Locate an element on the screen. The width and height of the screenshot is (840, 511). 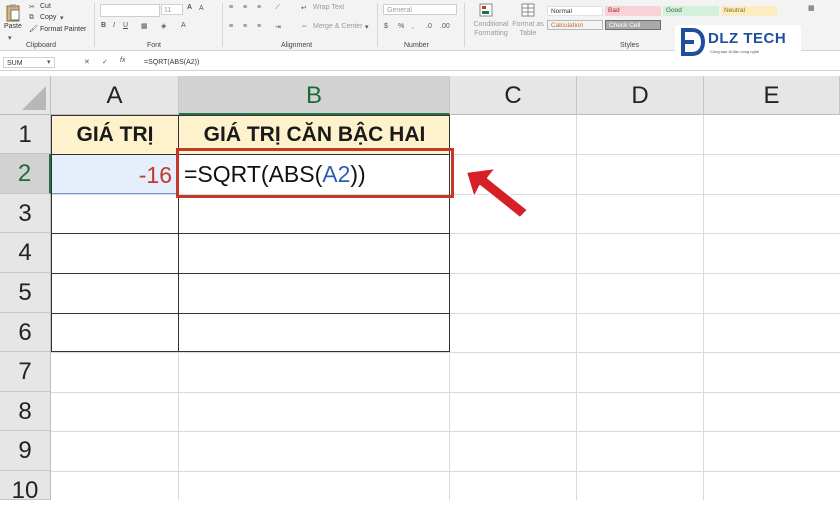
alignment-label: Alignment is located at coordinates (297, 45).